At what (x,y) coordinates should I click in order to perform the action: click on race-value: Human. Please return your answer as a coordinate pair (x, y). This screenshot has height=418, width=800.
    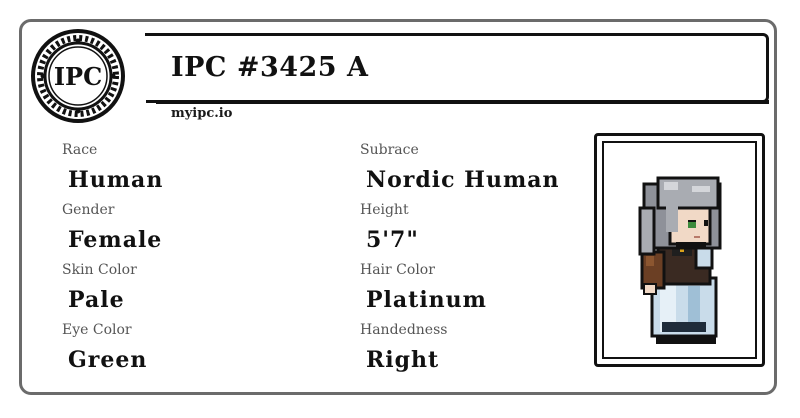
    Looking at the image, I should click on (116, 180).